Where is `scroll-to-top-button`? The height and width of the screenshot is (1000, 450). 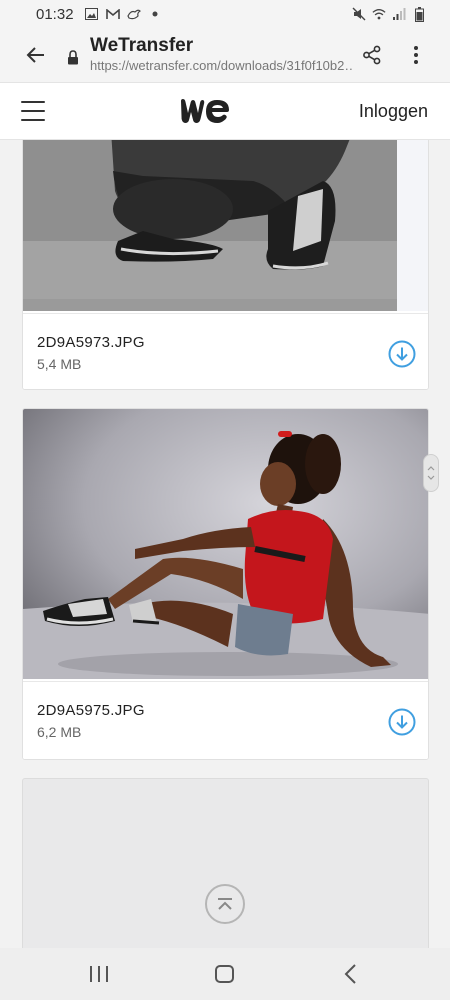 scroll-to-top-button is located at coordinates (225, 904).